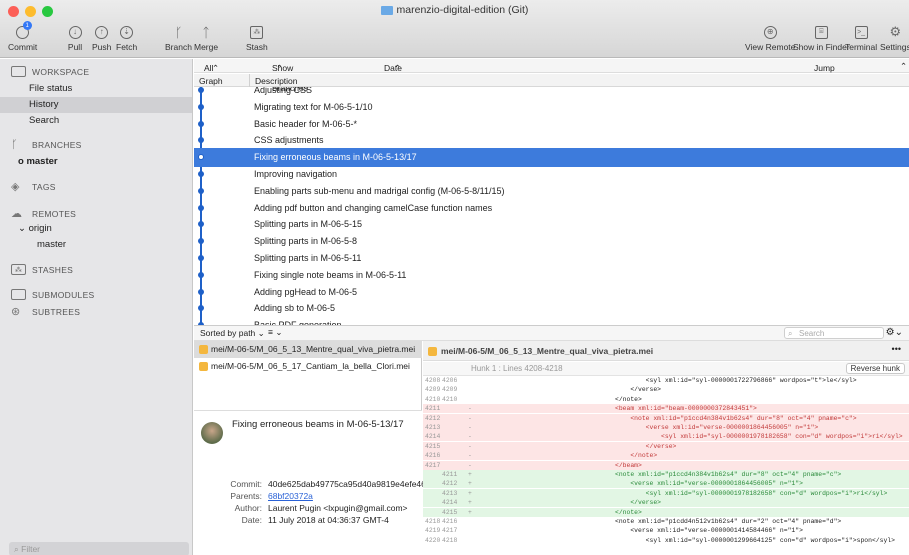 This screenshot has height=555, width=909. Describe the element at coordinates (101, 37) in the screenshot. I see `push-button: ↑ Push` at that location.